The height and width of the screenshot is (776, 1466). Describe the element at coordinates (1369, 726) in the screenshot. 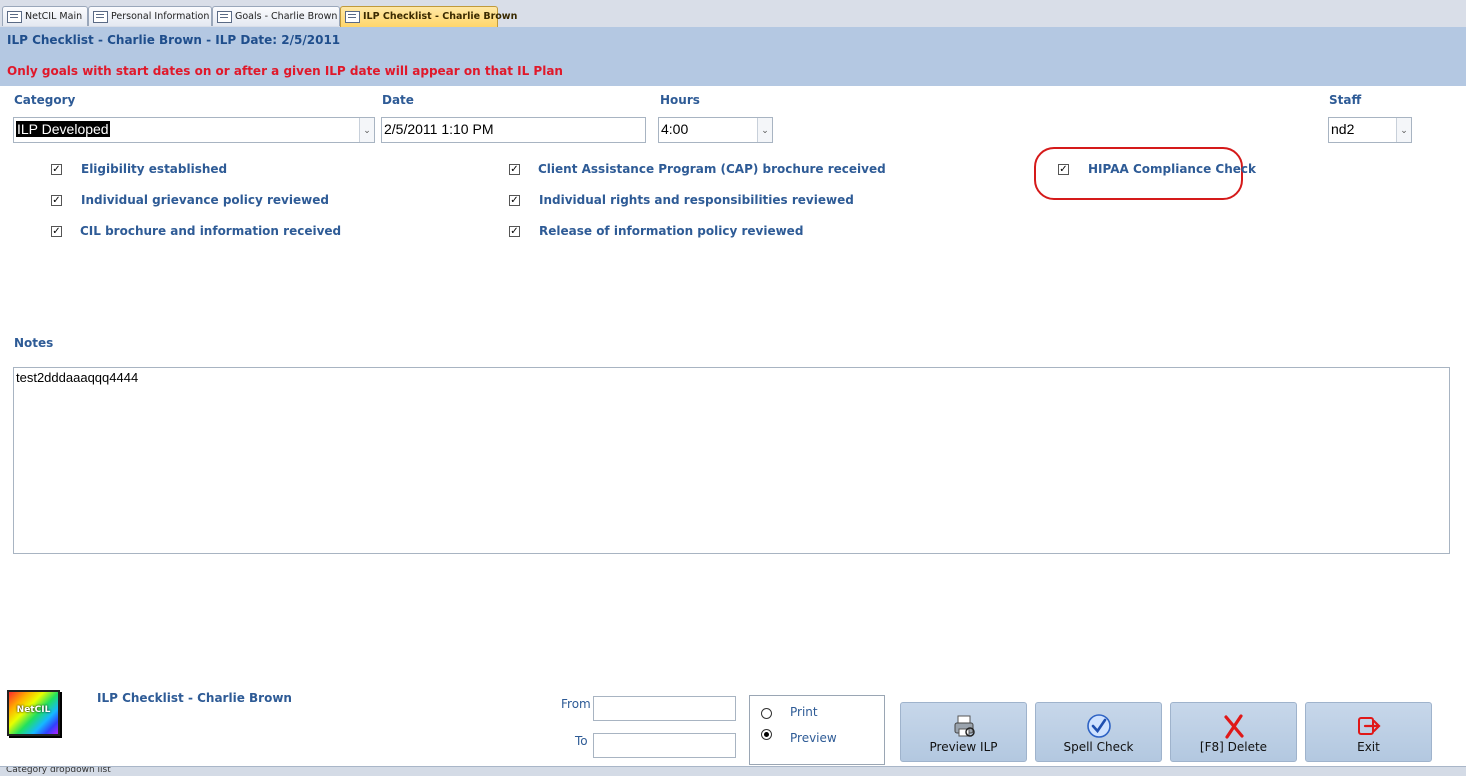

I see `exit-icon` at that location.